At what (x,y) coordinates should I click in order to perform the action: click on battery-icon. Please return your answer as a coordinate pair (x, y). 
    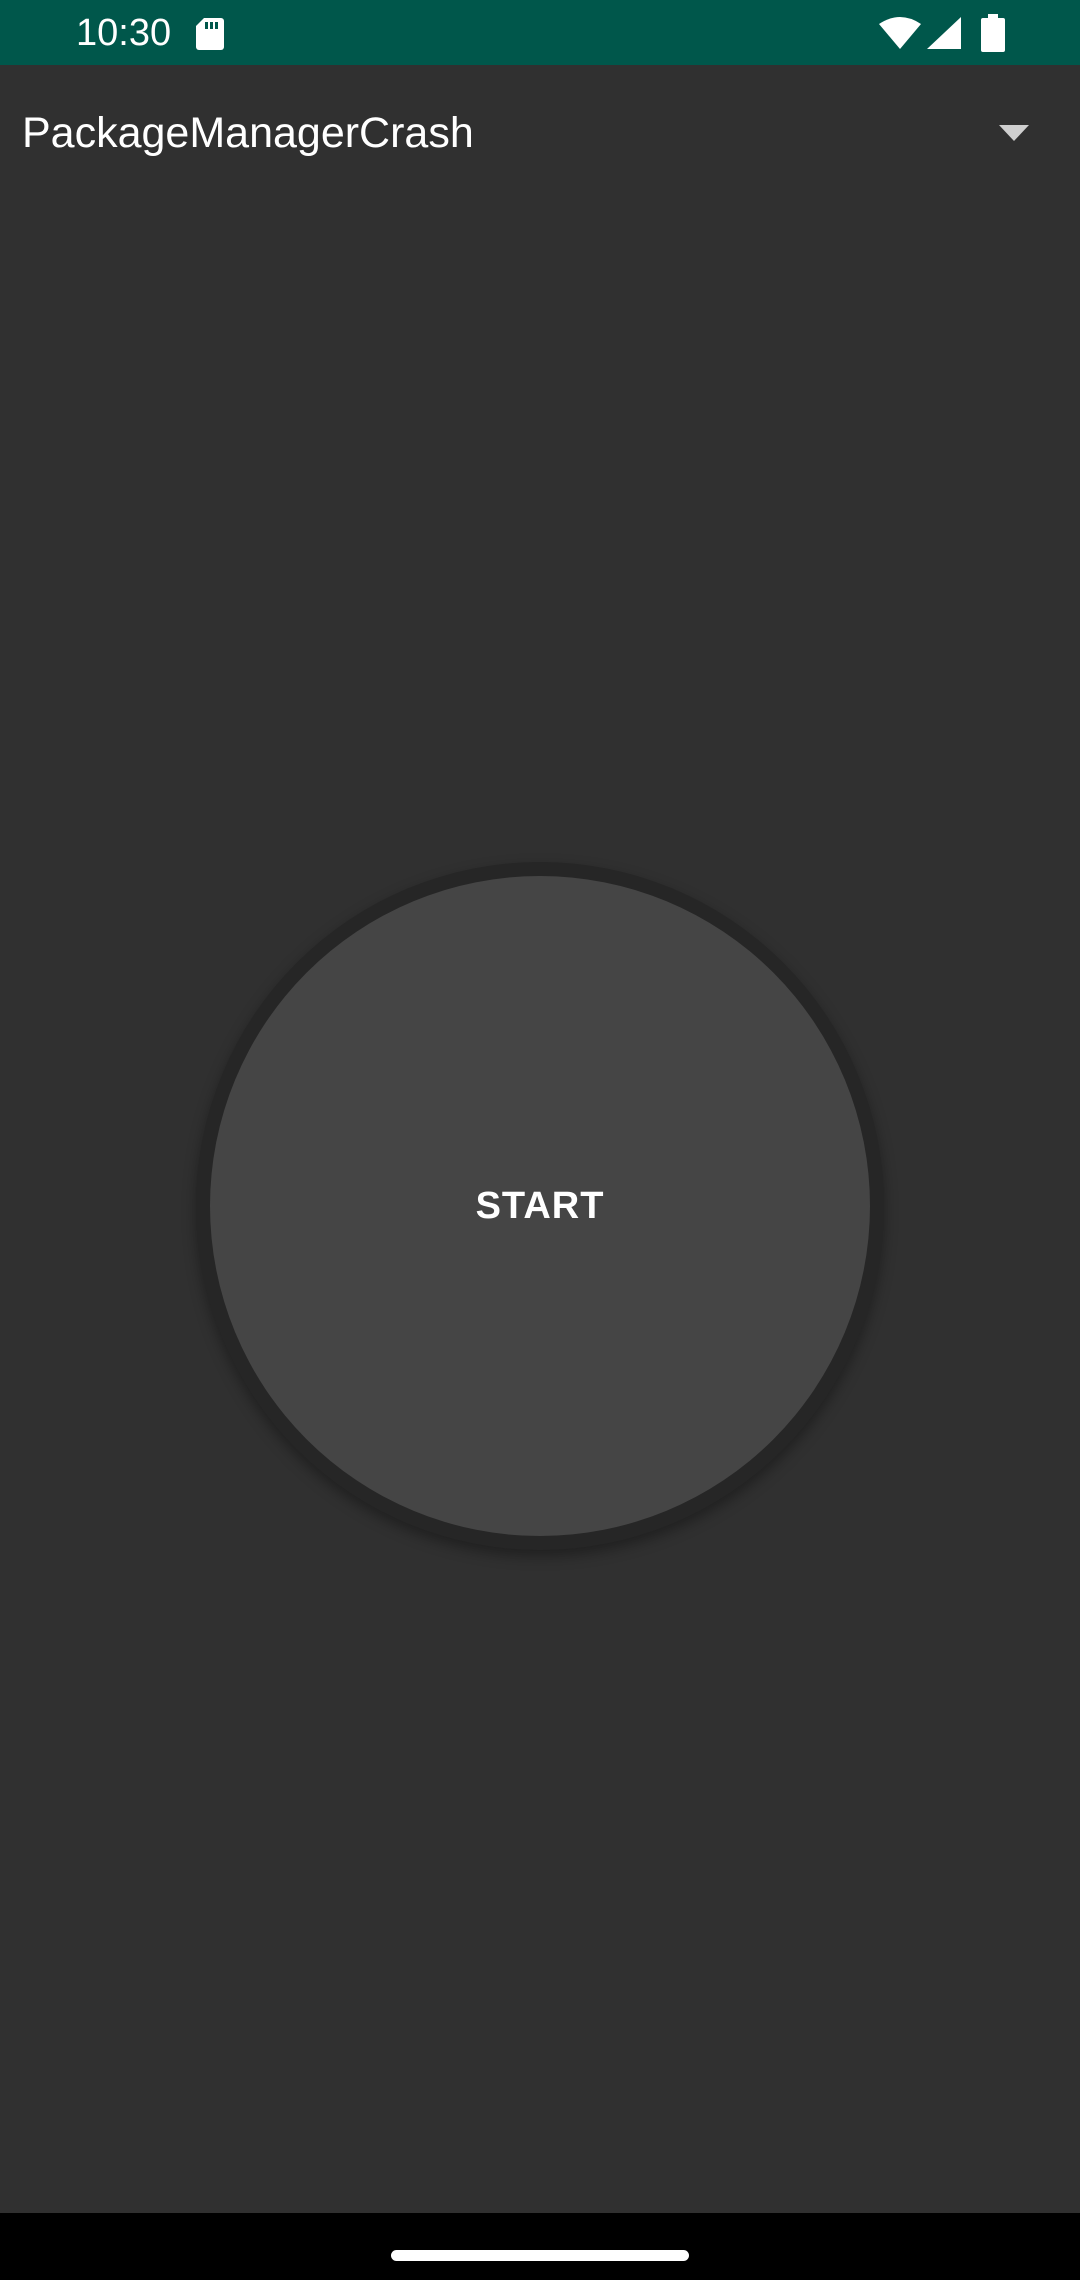
    Looking at the image, I should click on (993, 33).